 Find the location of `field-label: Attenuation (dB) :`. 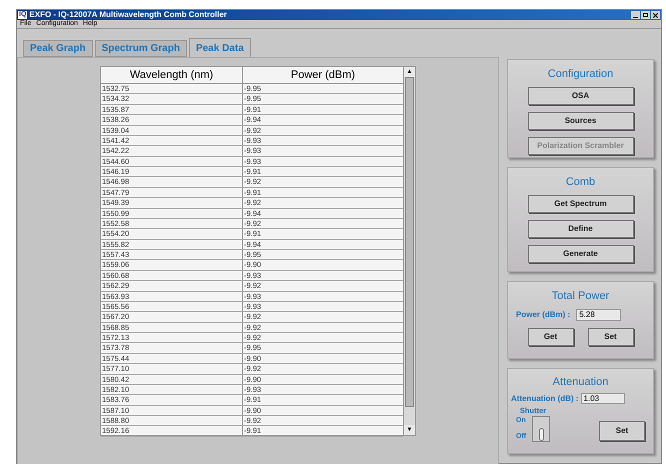

field-label: Attenuation (dB) : is located at coordinates (545, 398).